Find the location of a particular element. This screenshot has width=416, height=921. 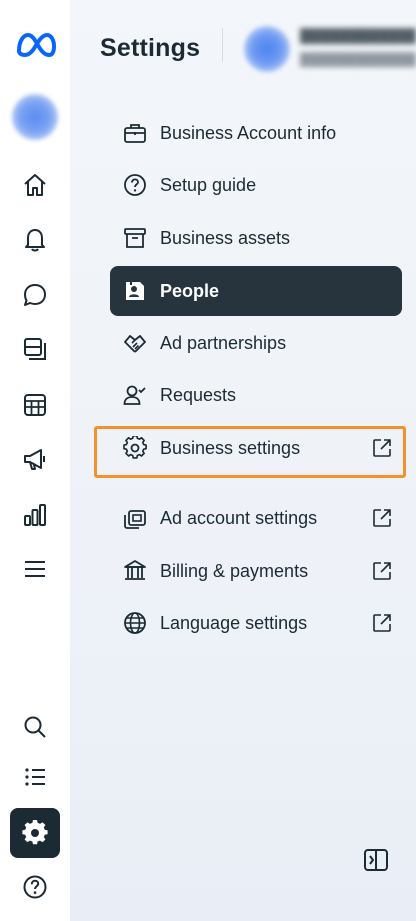

nav-language-settings: Language settings is located at coordinates (256, 623).